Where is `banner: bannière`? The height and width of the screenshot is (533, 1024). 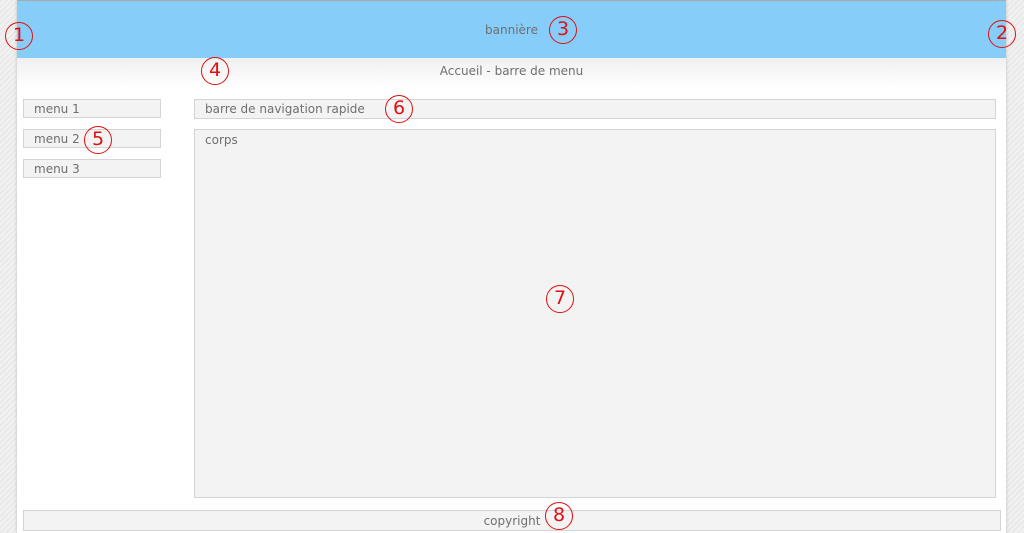
banner: bannière is located at coordinates (511, 29).